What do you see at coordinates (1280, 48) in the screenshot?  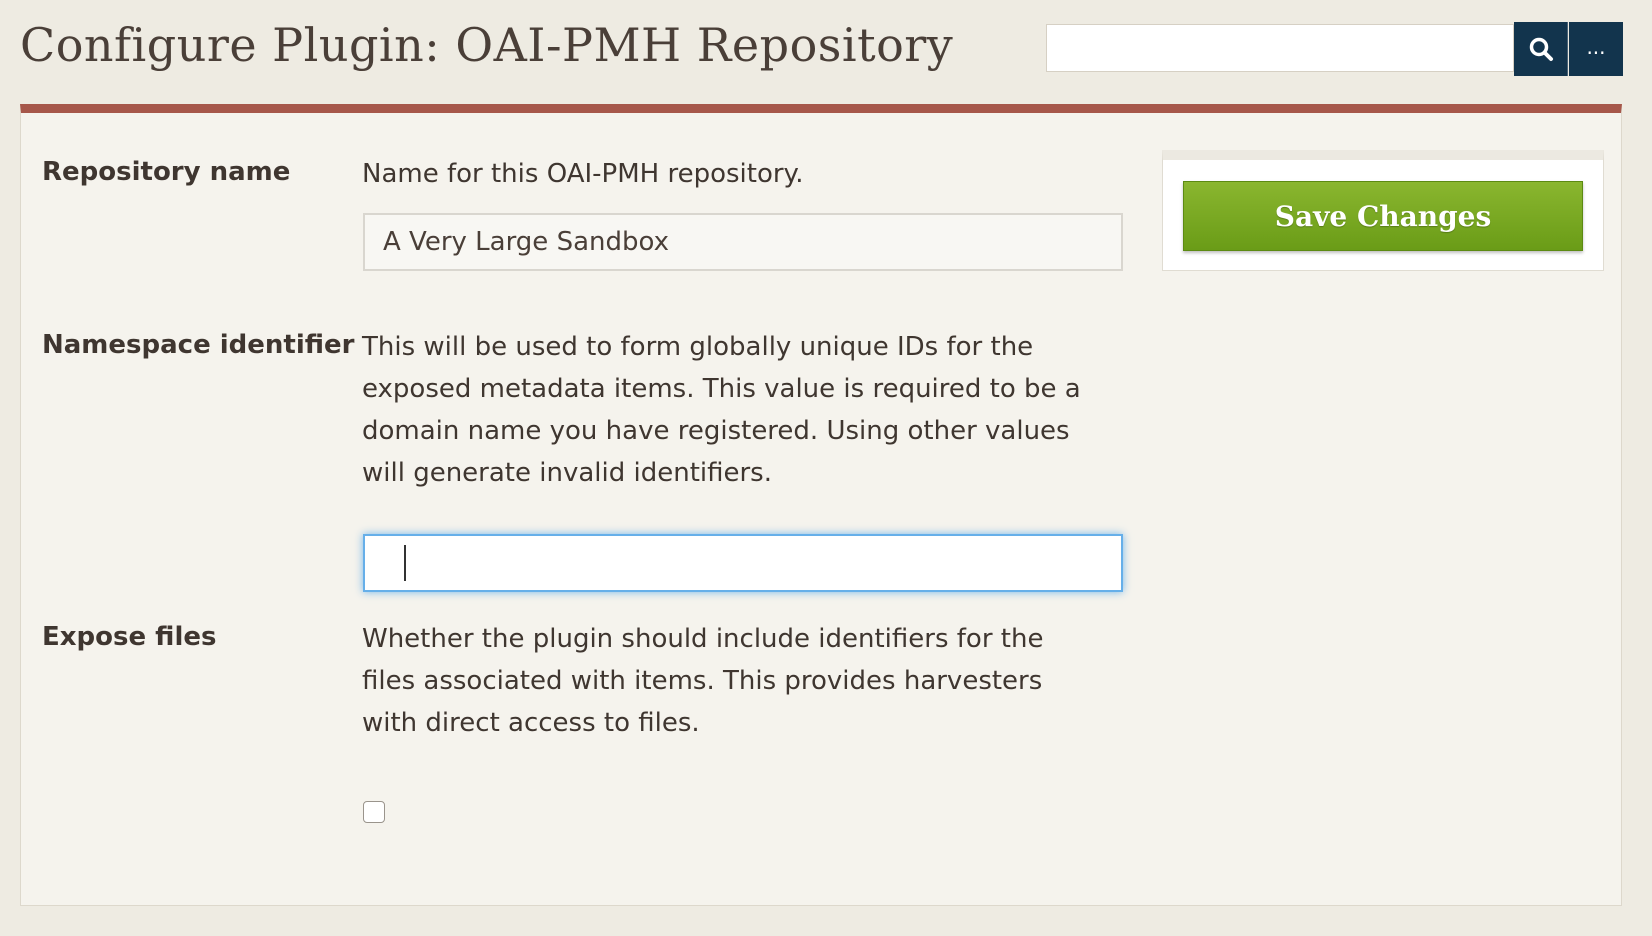 I see `search-input` at bounding box center [1280, 48].